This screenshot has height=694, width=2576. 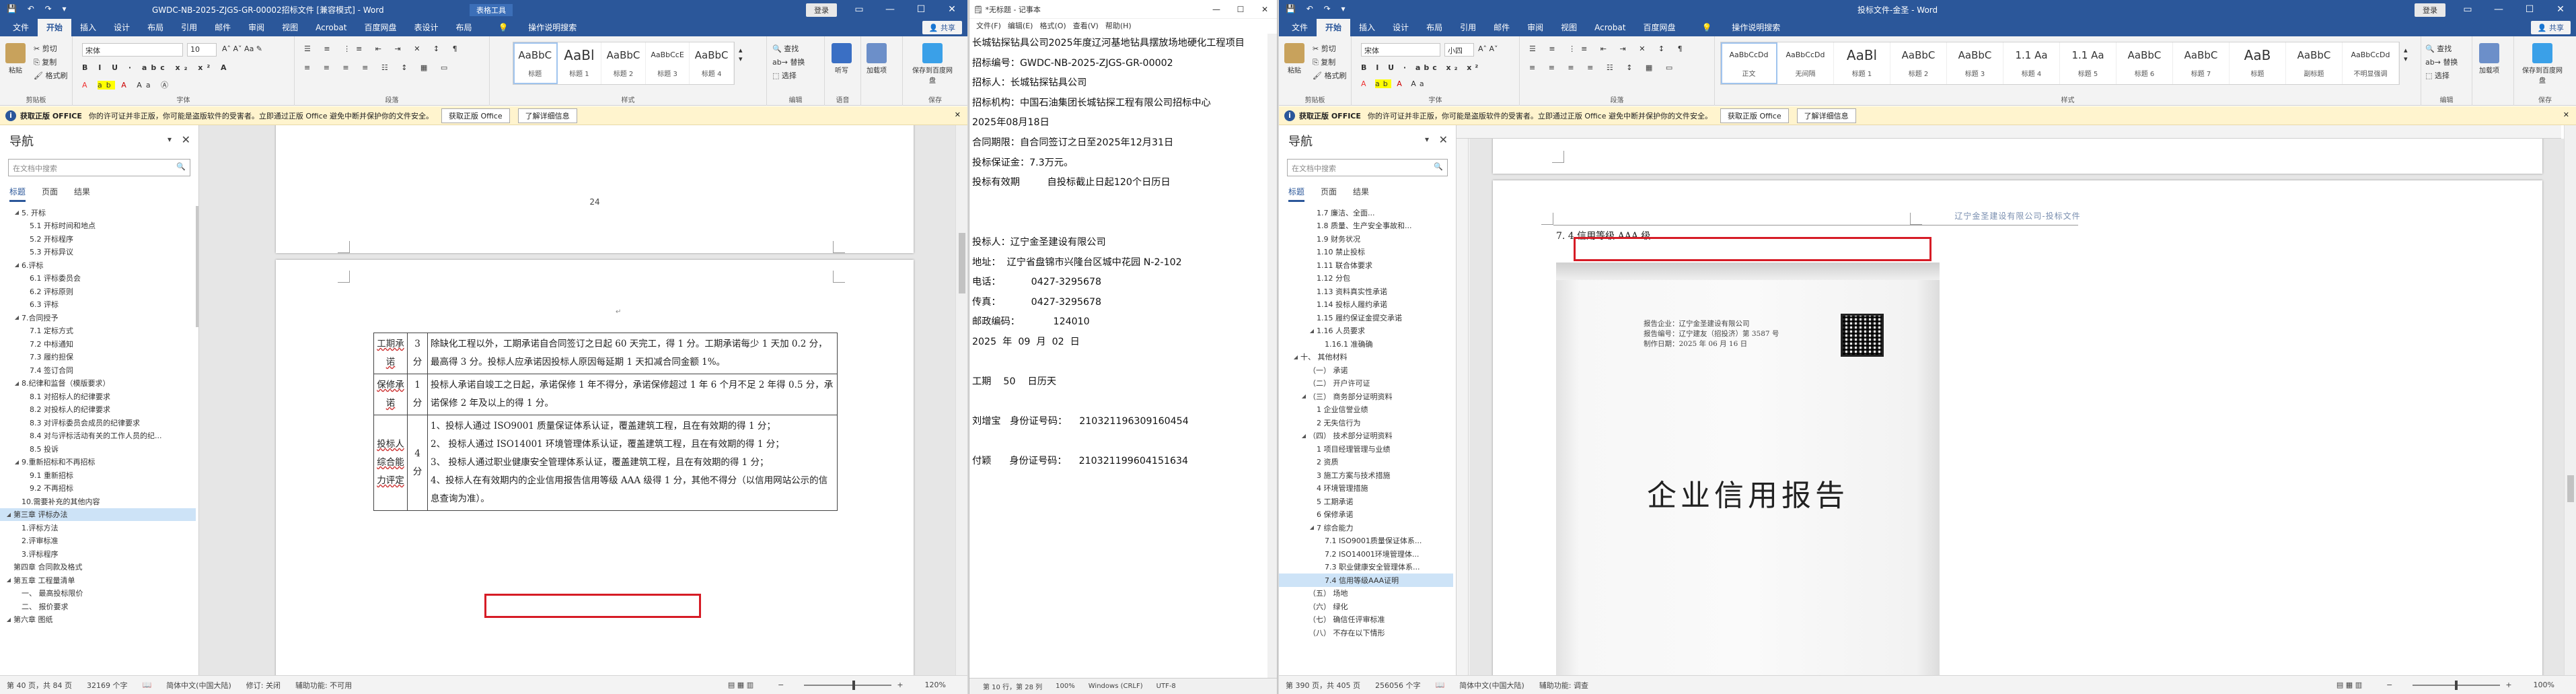 I want to click on menu-help: 帮助(H), so click(x=1118, y=25).